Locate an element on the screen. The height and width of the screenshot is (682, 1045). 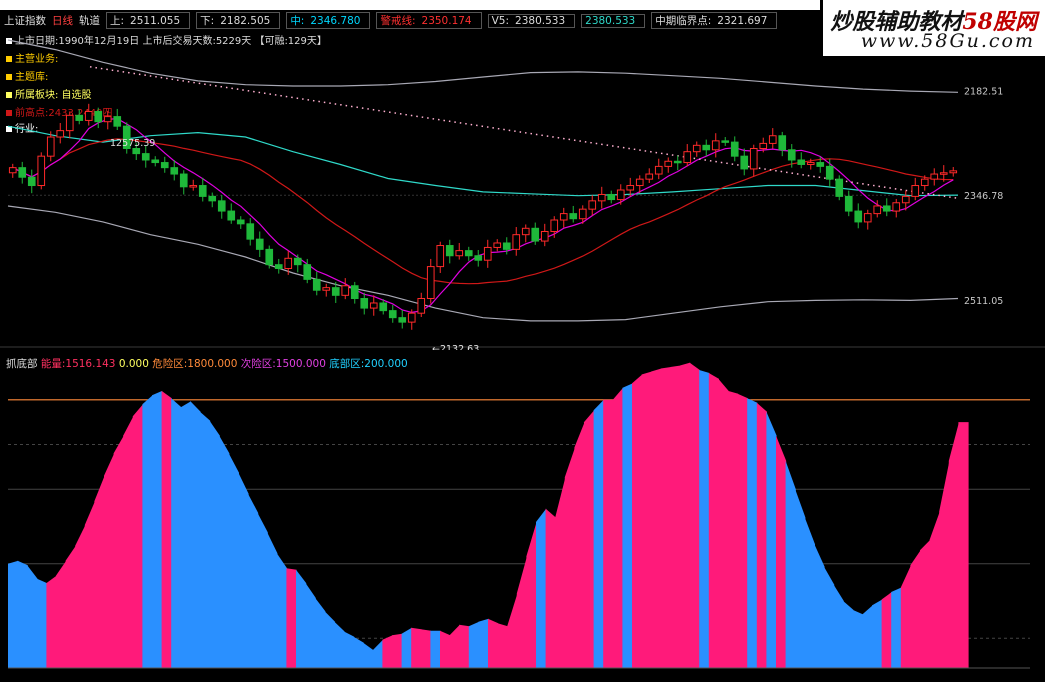
zero-value: 0.000 is located at coordinates (133, 364).